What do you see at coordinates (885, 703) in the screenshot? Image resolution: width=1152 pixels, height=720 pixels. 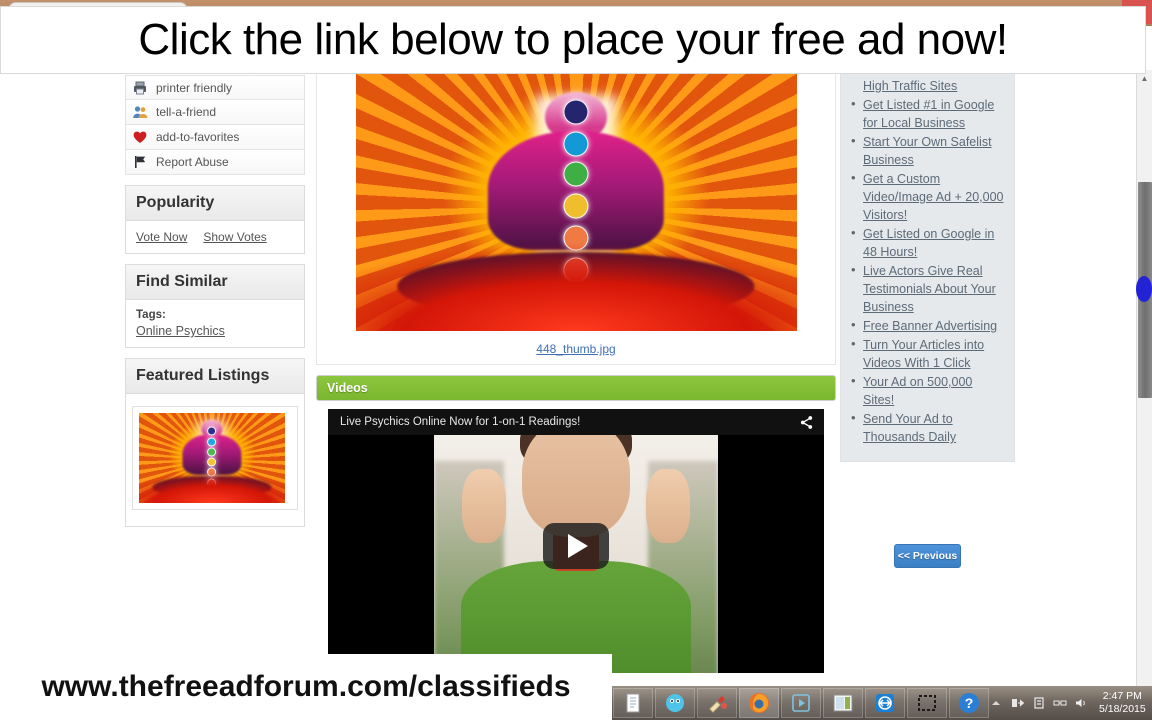 I see `teamviewer-icon` at bounding box center [885, 703].